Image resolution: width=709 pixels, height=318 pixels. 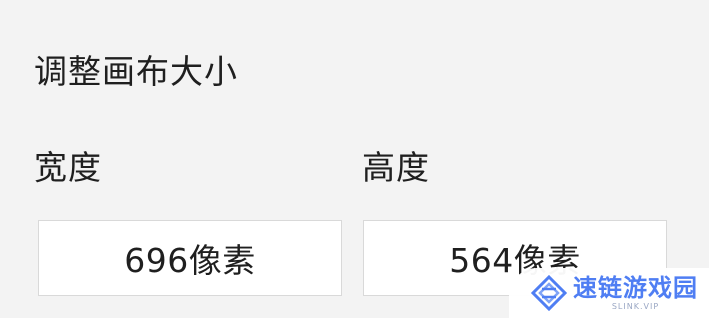 I want to click on watermark-name: 速链游戏园, so click(x=635, y=287).